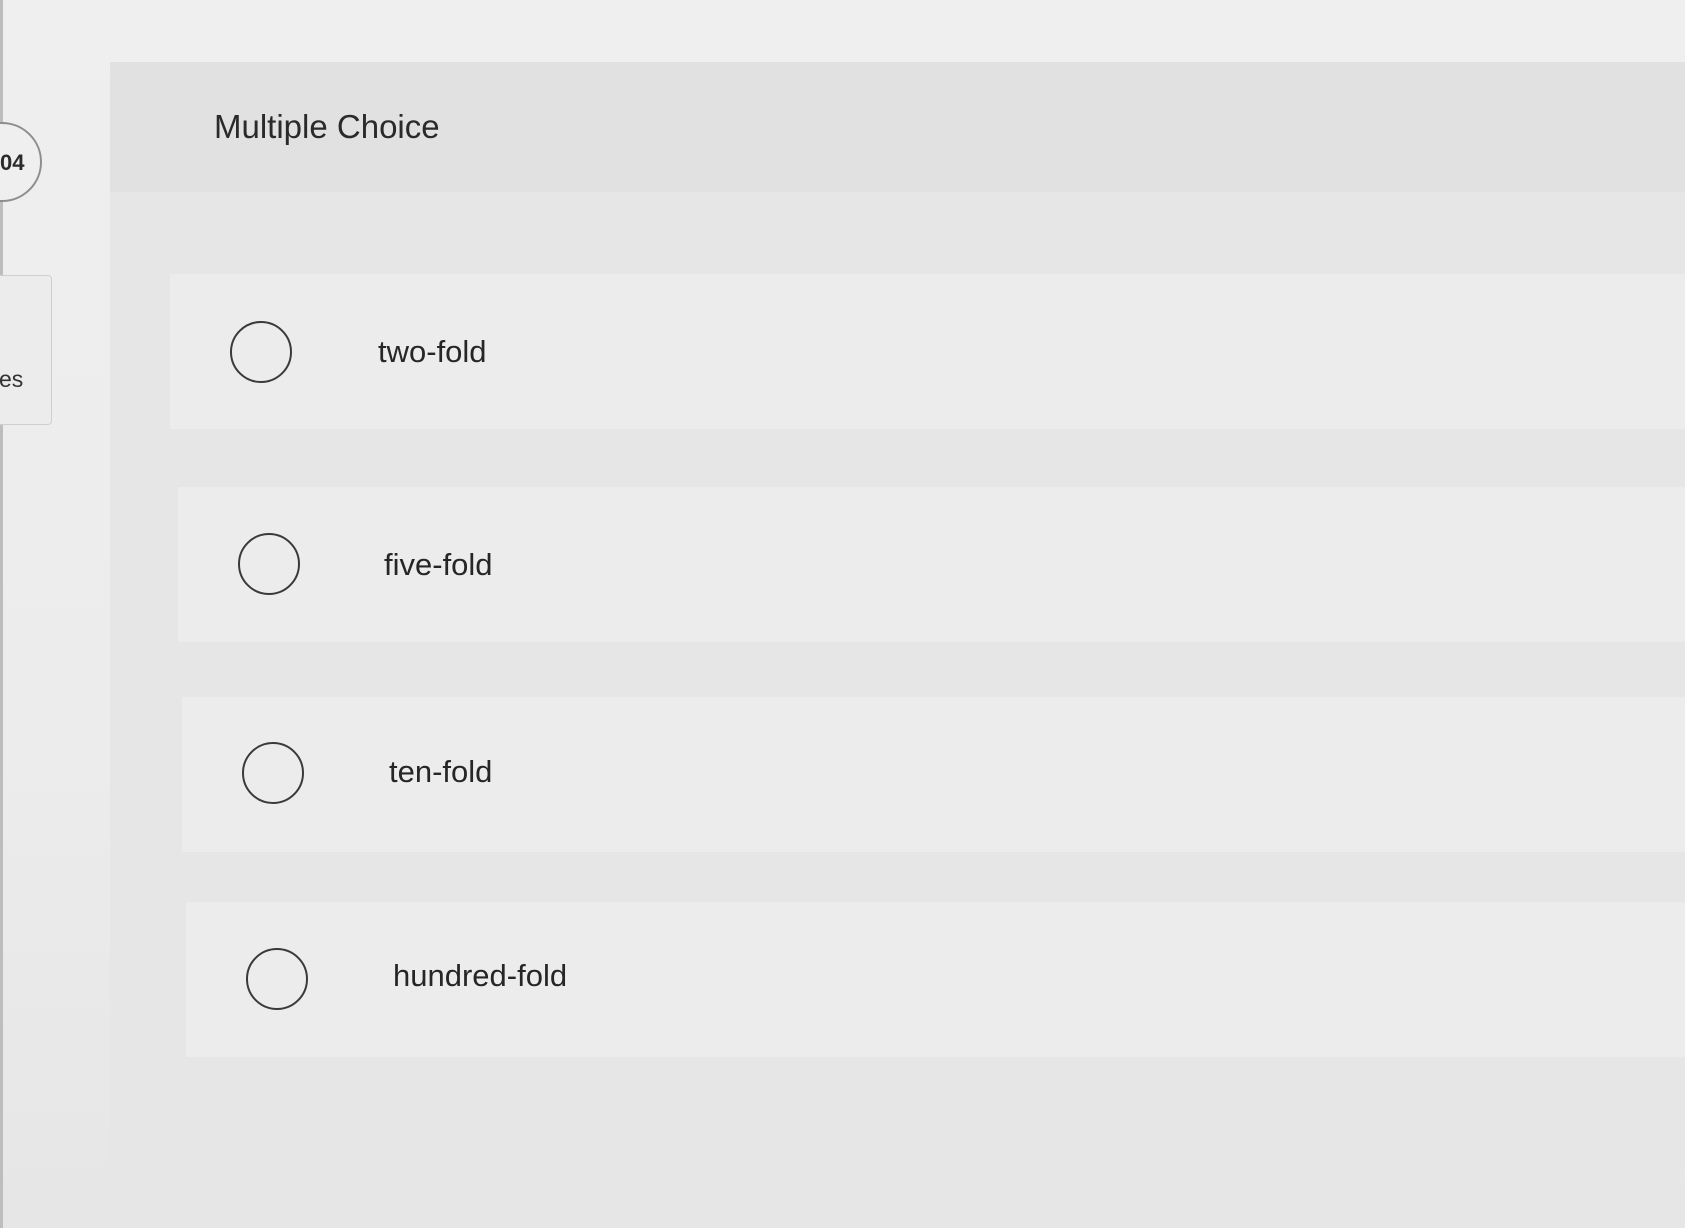  What do you see at coordinates (897, 127) in the screenshot?
I see `question-header: Multiple Choice` at bounding box center [897, 127].